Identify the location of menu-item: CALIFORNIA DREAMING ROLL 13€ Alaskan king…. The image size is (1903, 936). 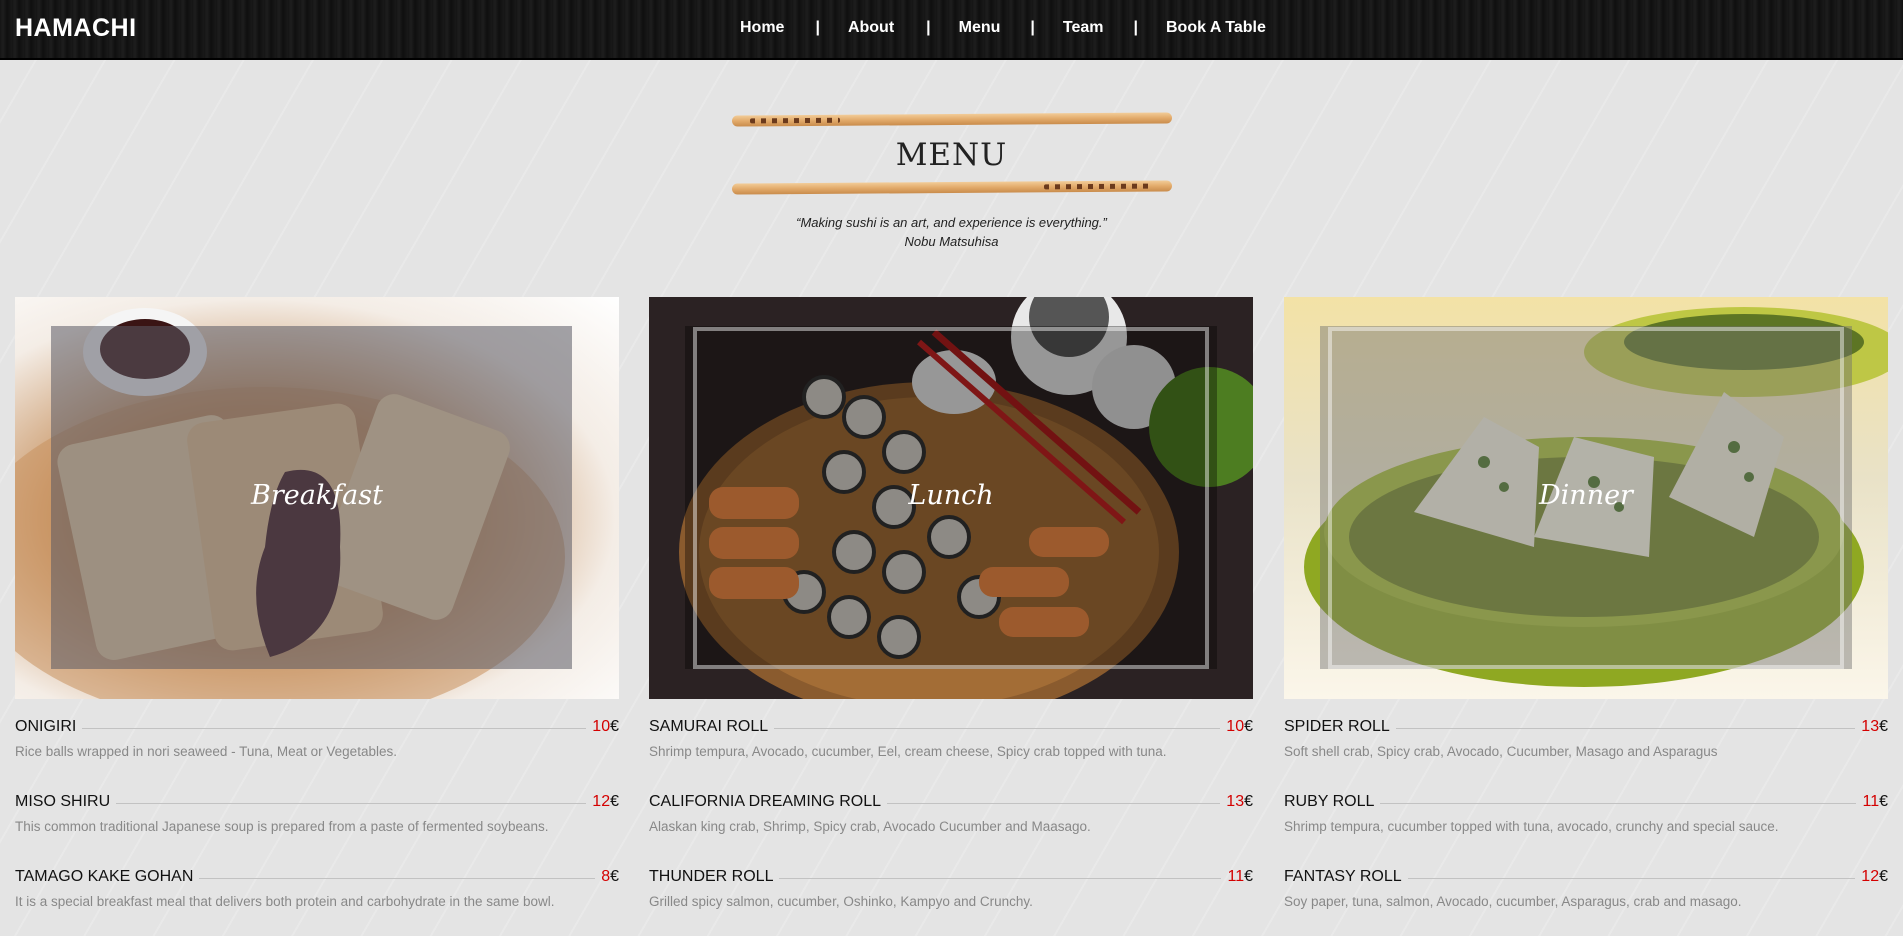
(951, 813).